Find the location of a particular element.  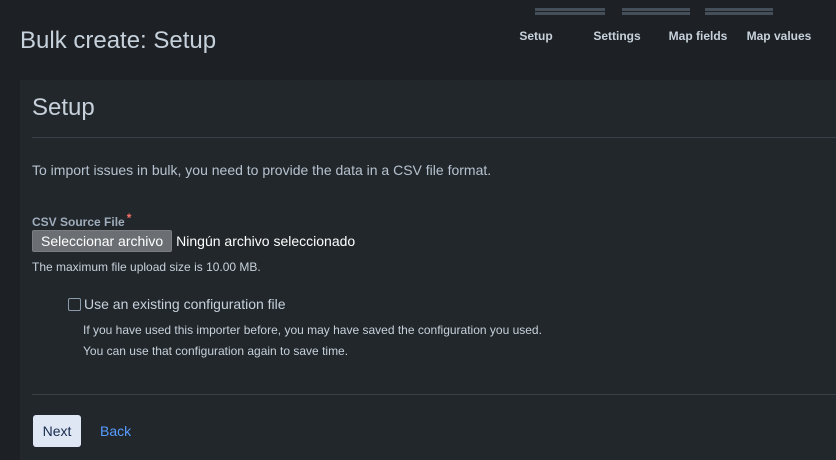

section-heading: Setup is located at coordinates (63, 107).